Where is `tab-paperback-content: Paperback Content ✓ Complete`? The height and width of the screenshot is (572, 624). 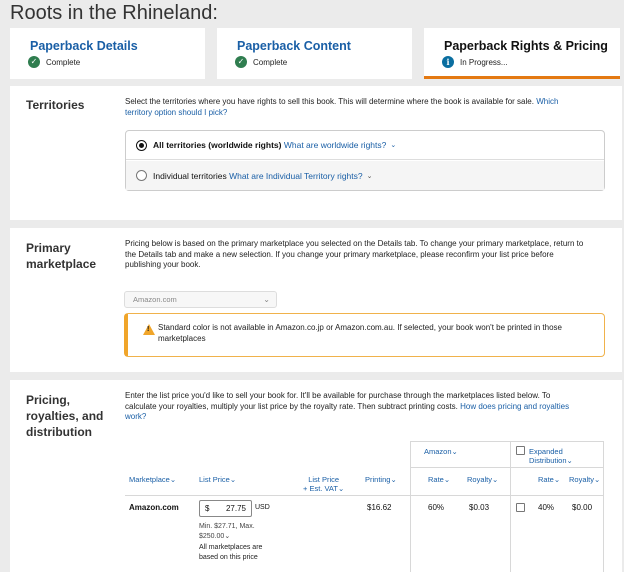
tab-paperback-content: Paperback Content ✓ Complete is located at coordinates (314, 53).